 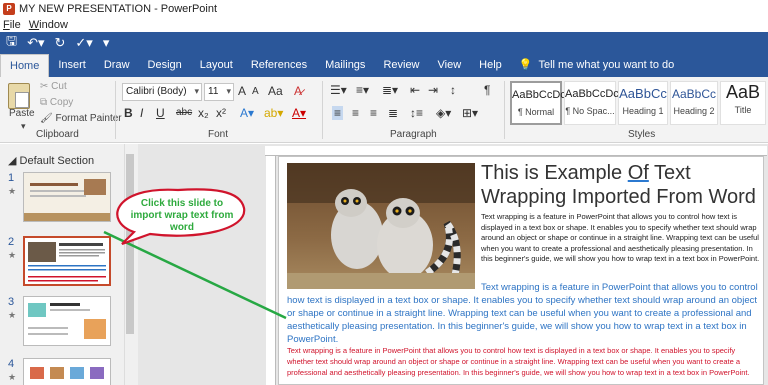 I want to click on annotation-overlay, so click(x=195, y=254).